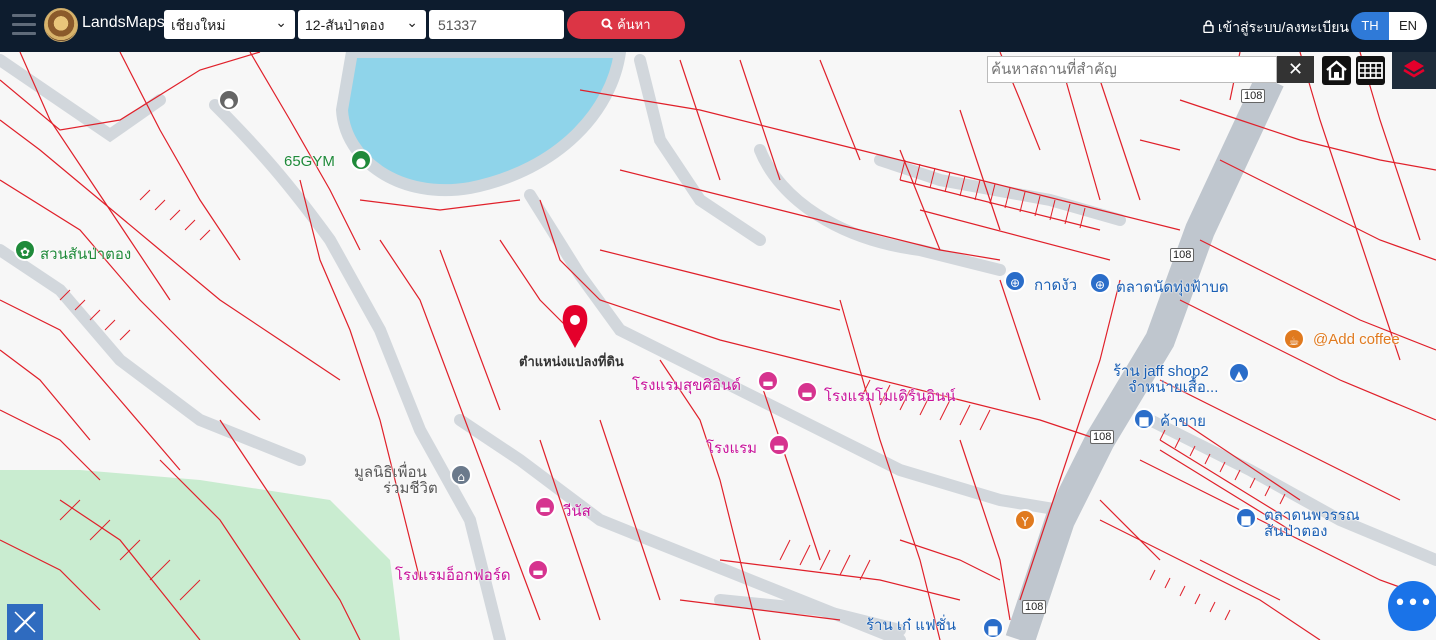 This screenshot has height=640, width=1436. What do you see at coordinates (345, 25) in the screenshot?
I see `district-value: 12-สันป่าตอง` at bounding box center [345, 25].